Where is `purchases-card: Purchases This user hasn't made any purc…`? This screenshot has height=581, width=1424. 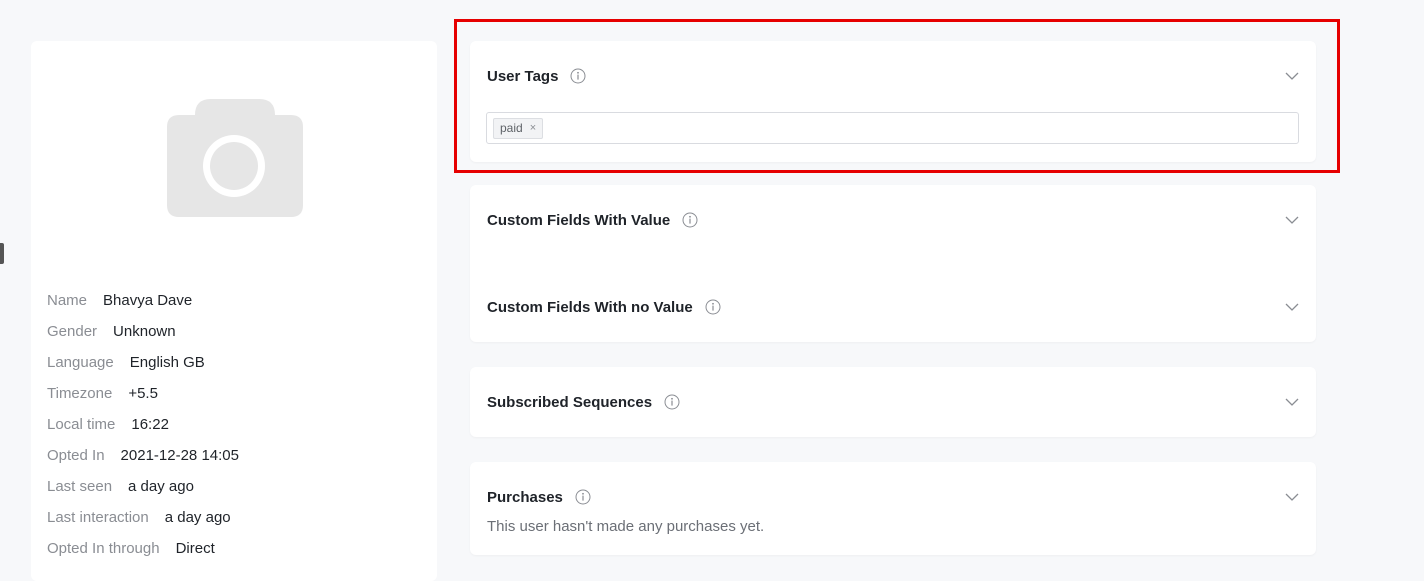
purchases-card: Purchases This user hasn't made any purc… is located at coordinates (893, 508).